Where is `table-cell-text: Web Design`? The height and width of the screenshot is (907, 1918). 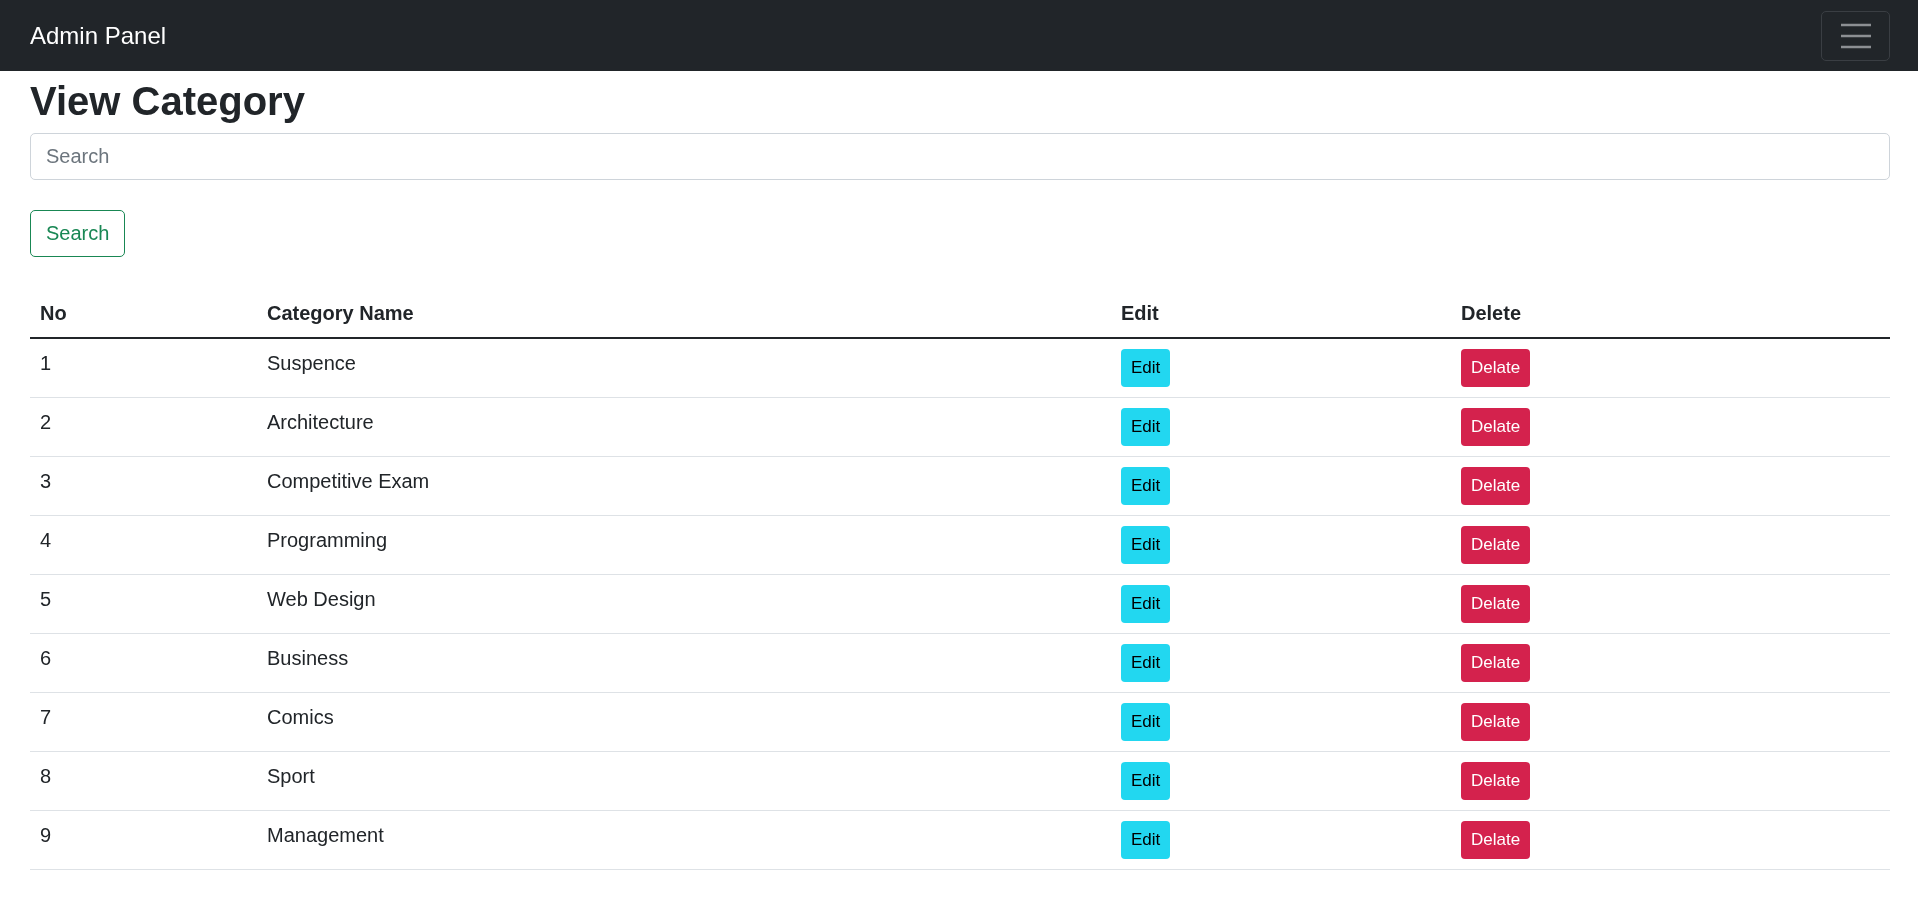
table-cell-text: Web Design is located at coordinates (321, 599).